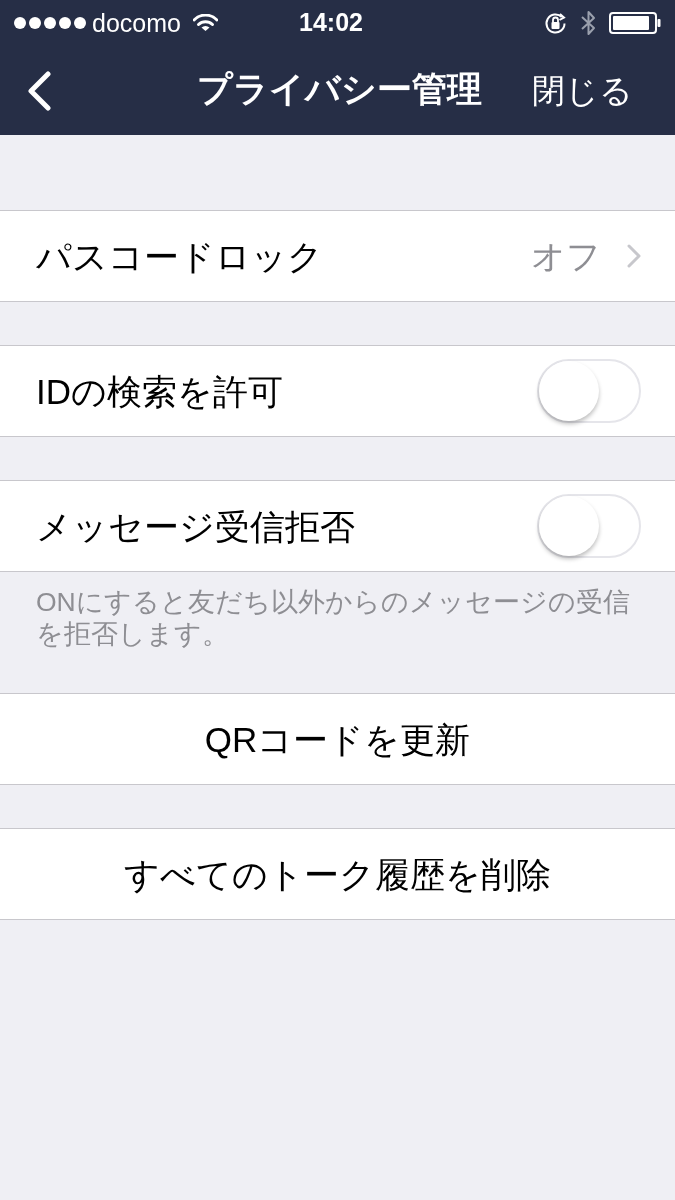 The height and width of the screenshot is (1200, 675). I want to click on battery-icon, so click(635, 23).